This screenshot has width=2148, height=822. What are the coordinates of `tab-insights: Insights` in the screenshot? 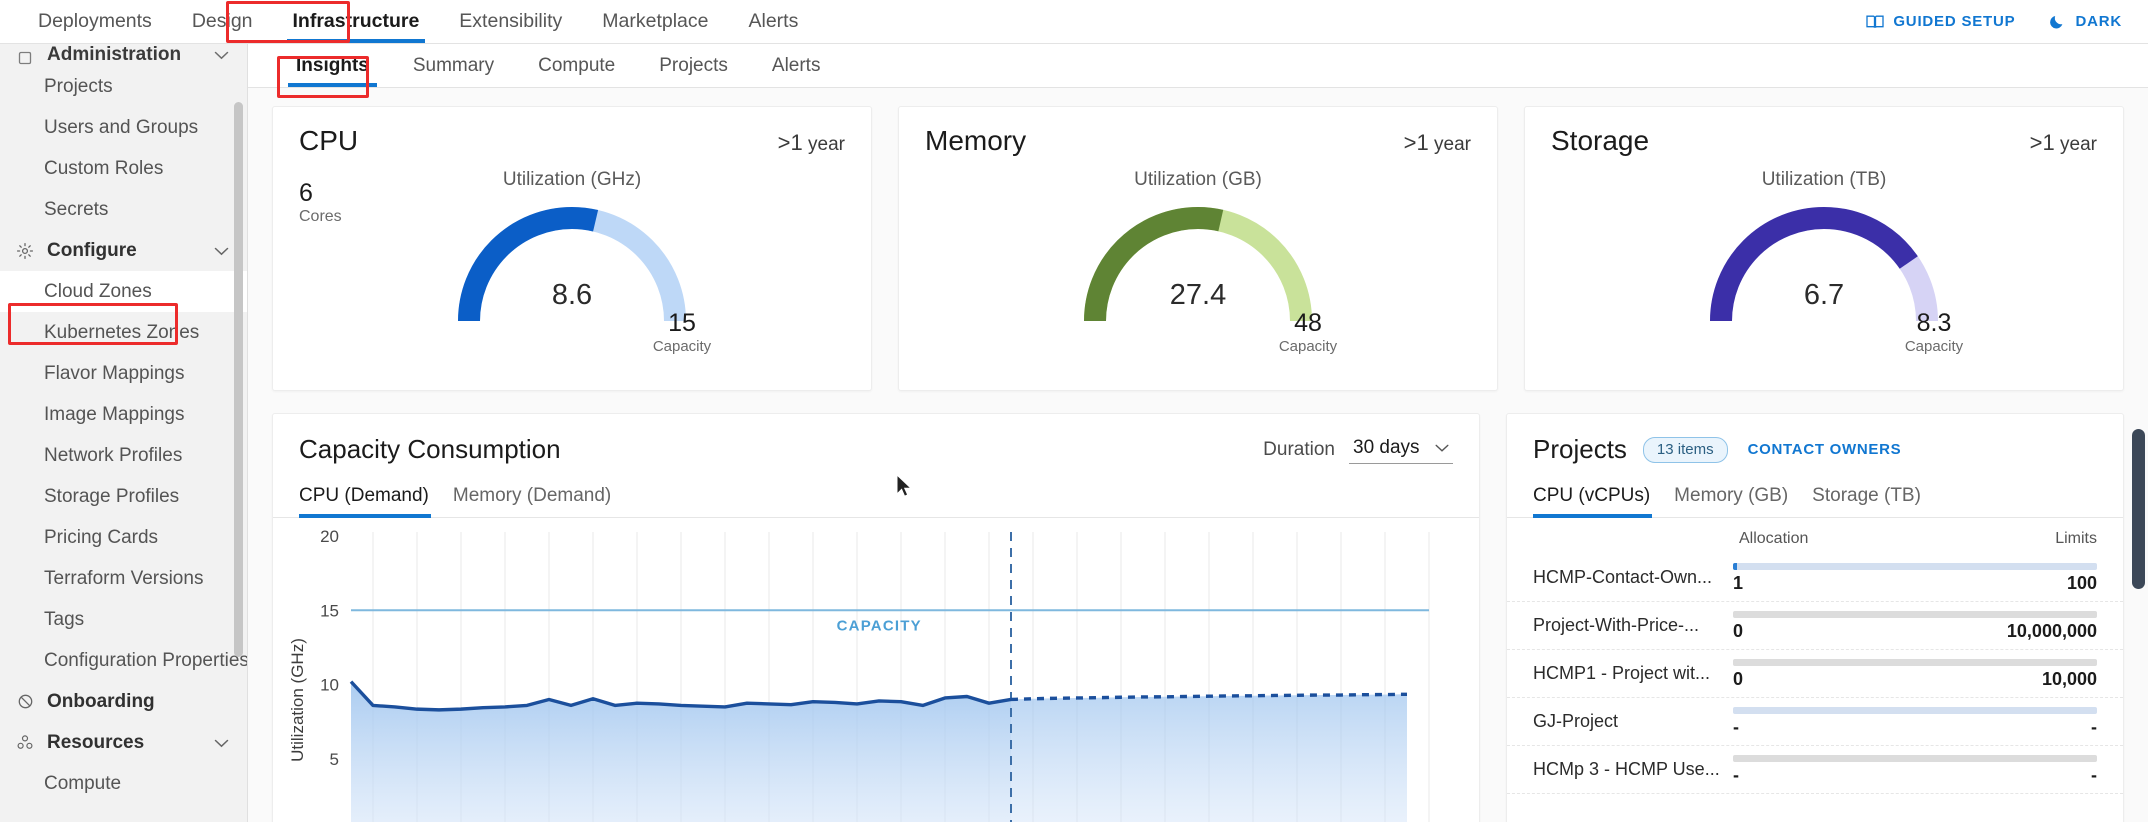 It's located at (332, 65).